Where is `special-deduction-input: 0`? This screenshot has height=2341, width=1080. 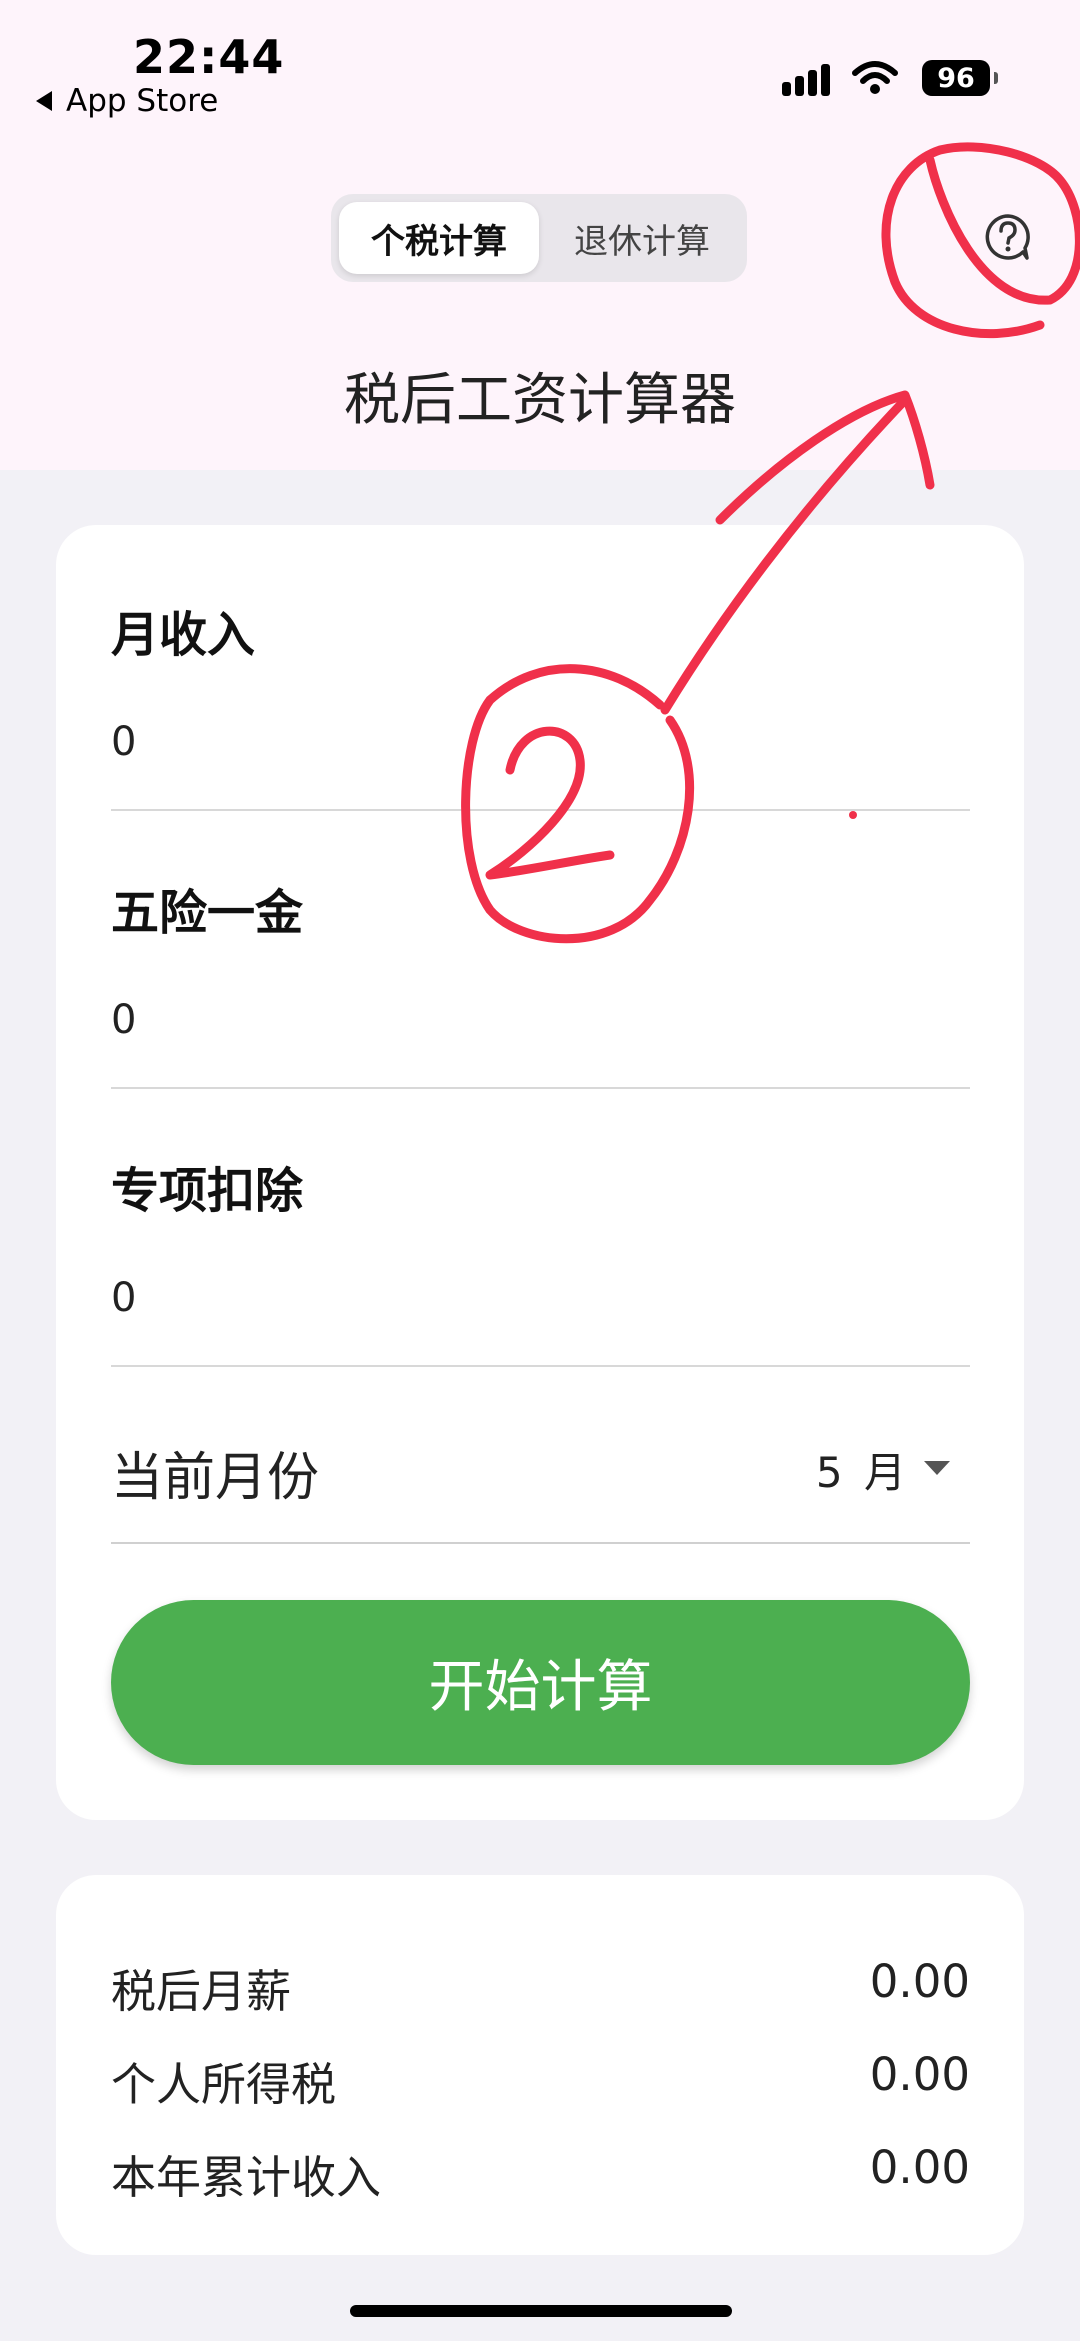
special-deduction-input: 0 is located at coordinates (540, 1298).